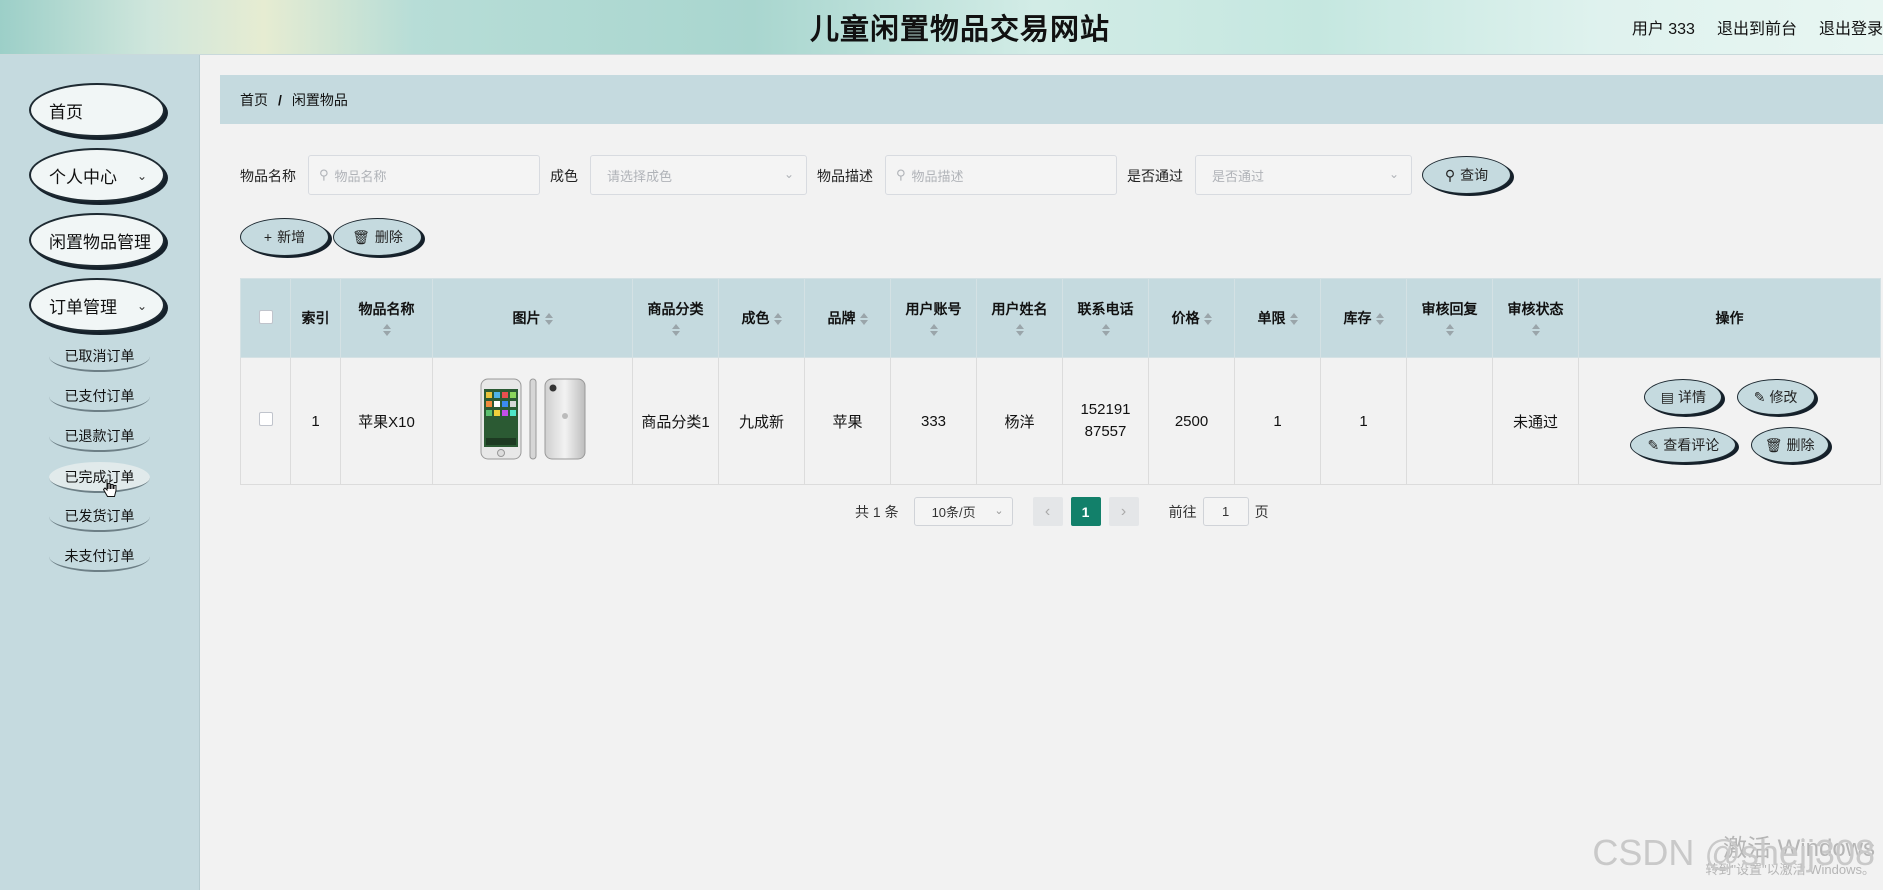  What do you see at coordinates (1155, 176) in the screenshot?
I see `approved-filter-label: 是否通过` at bounding box center [1155, 176].